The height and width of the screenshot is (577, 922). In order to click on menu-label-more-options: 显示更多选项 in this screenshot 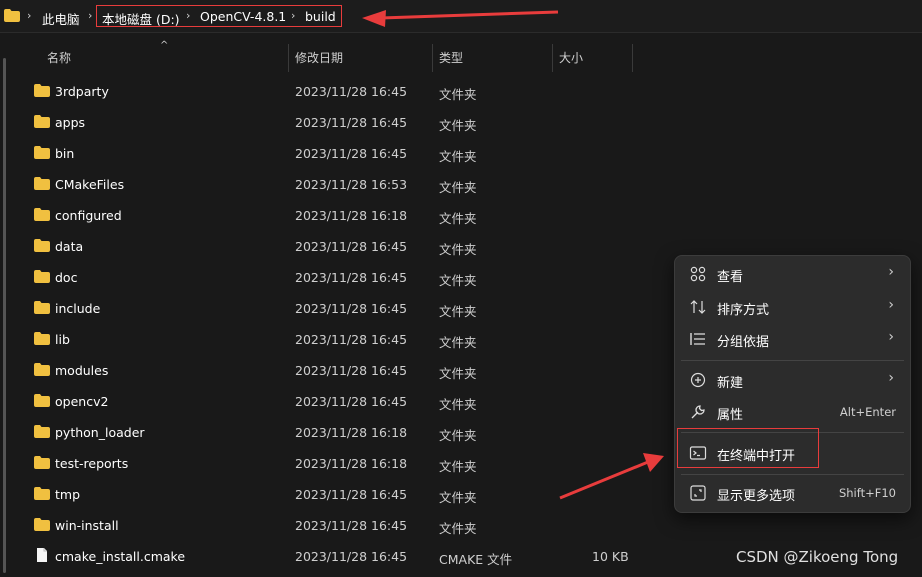, I will do `click(756, 496)`.